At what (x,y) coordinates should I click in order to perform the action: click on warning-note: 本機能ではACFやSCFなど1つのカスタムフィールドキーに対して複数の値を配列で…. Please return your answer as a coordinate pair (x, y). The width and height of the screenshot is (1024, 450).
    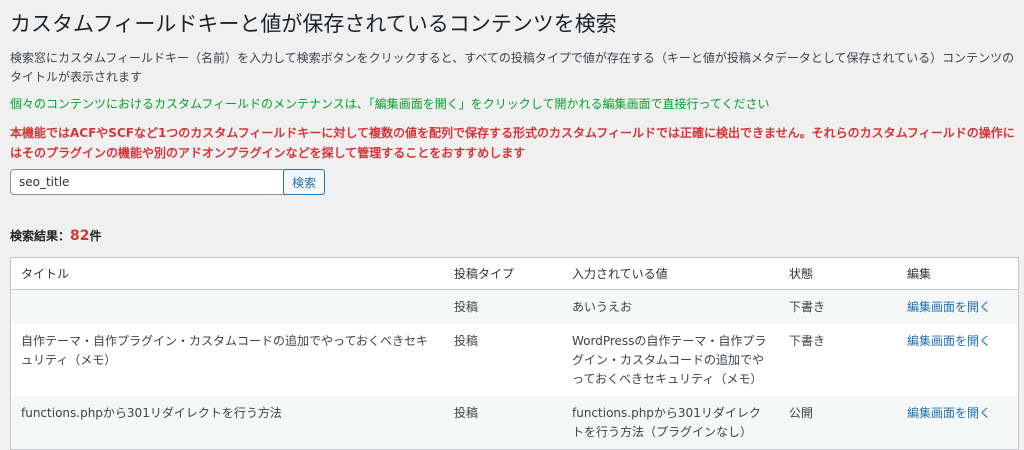
    Looking at the image, I should click on (512, 143).